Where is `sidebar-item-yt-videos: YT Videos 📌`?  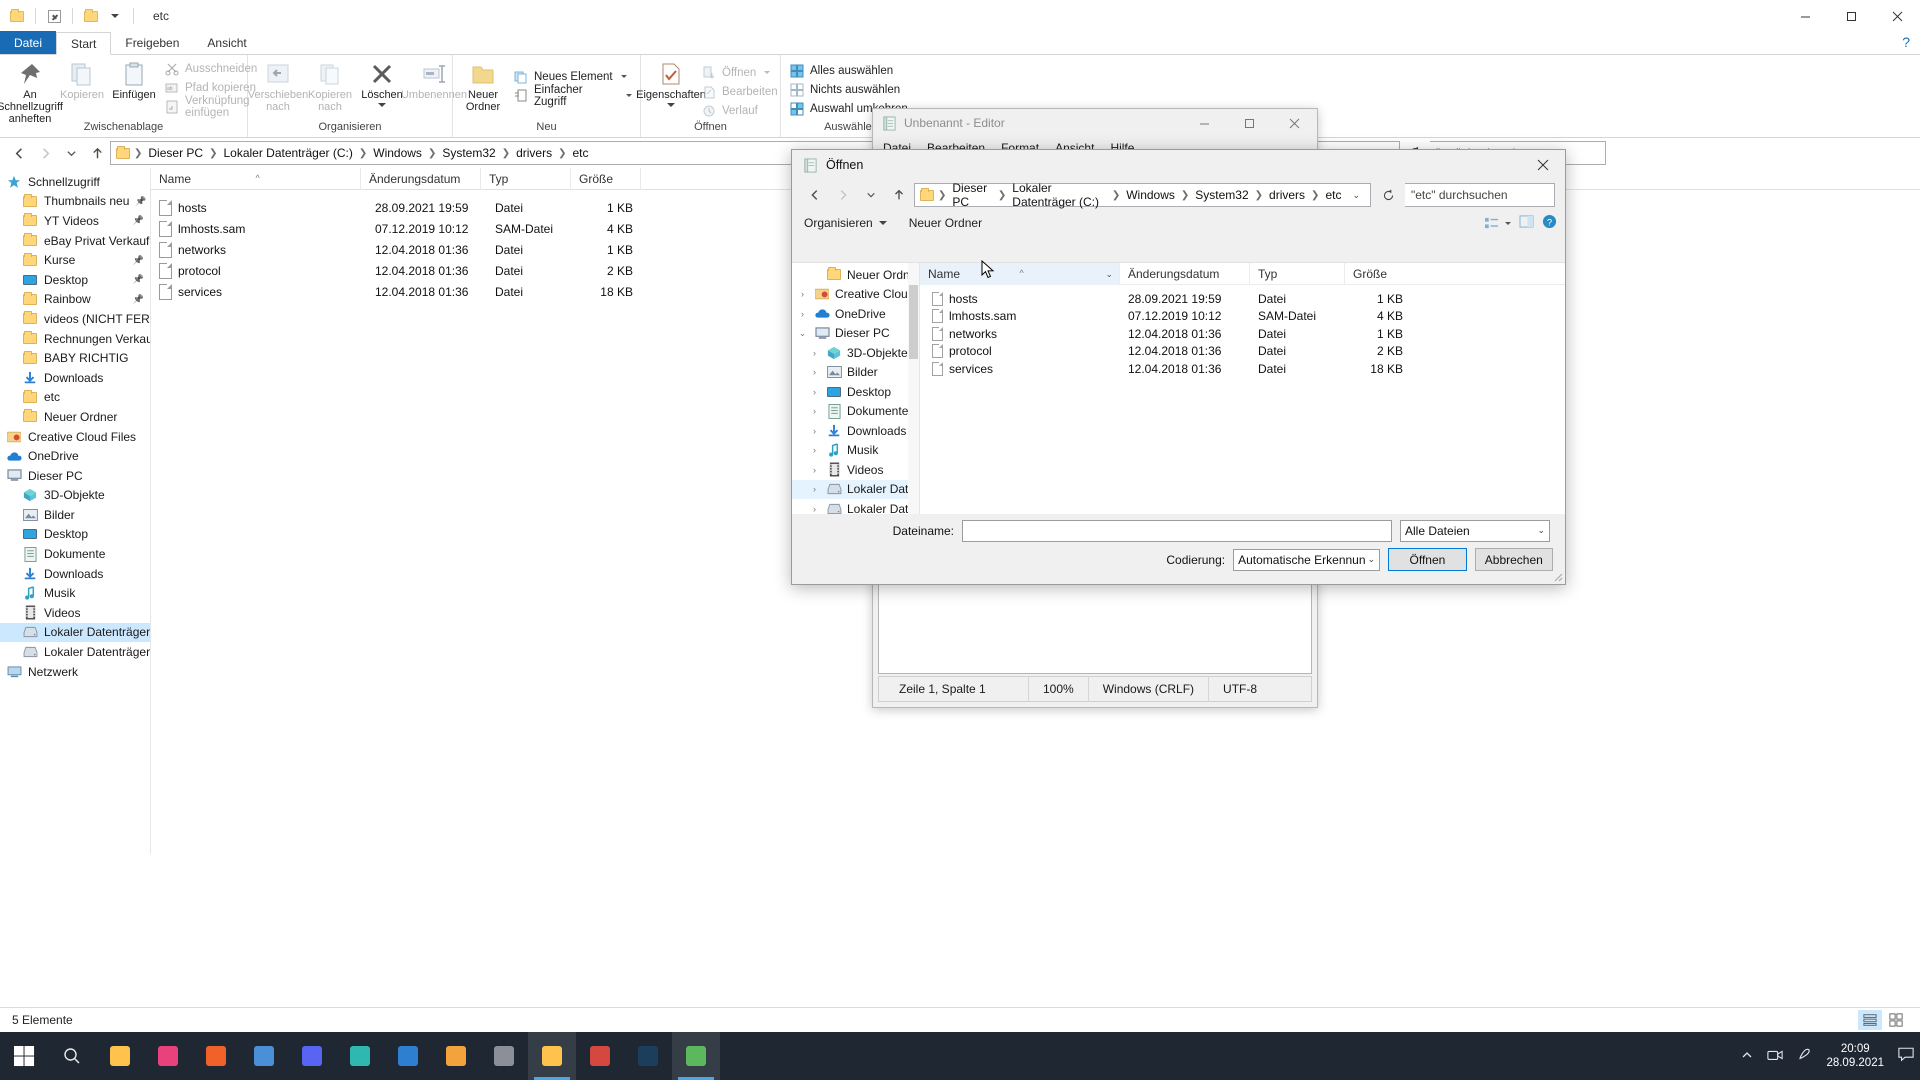 sidebar-item-yt-videos: YT Videos 📌 is located at coordinates (75, 221).